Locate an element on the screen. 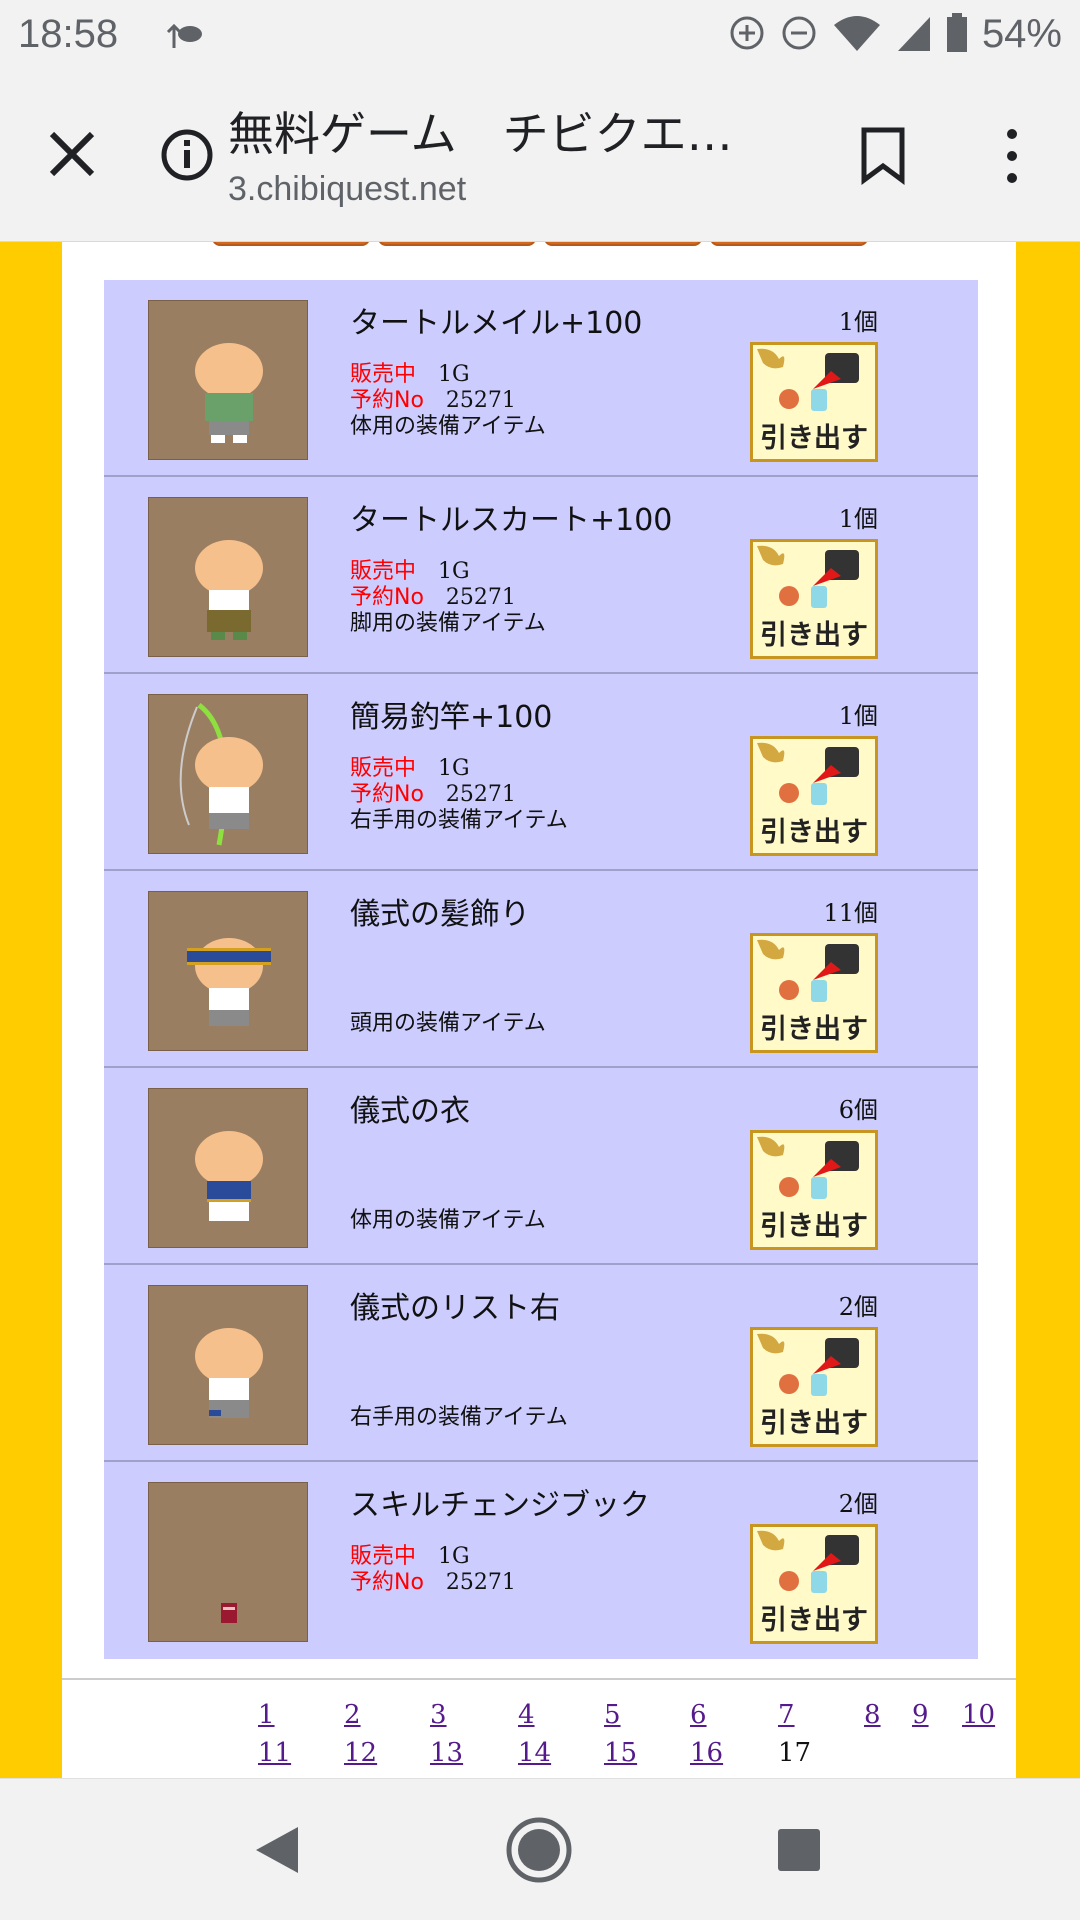 The height and width of the screenshot is (1920, 1080). close-icon is located at coordinates (72, 154).